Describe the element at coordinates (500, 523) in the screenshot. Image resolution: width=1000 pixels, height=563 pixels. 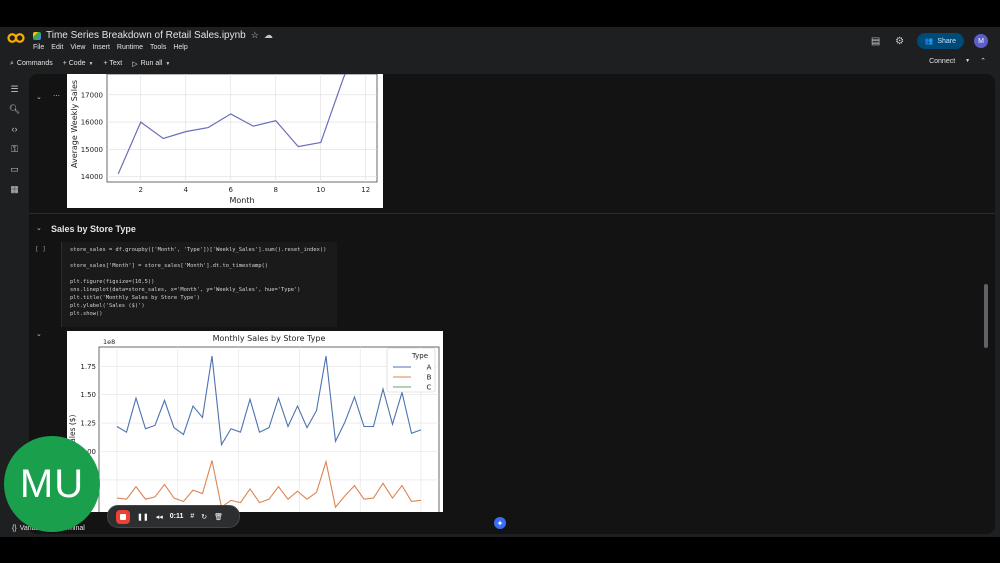
I see `gemini-icon: ✦` at that location.